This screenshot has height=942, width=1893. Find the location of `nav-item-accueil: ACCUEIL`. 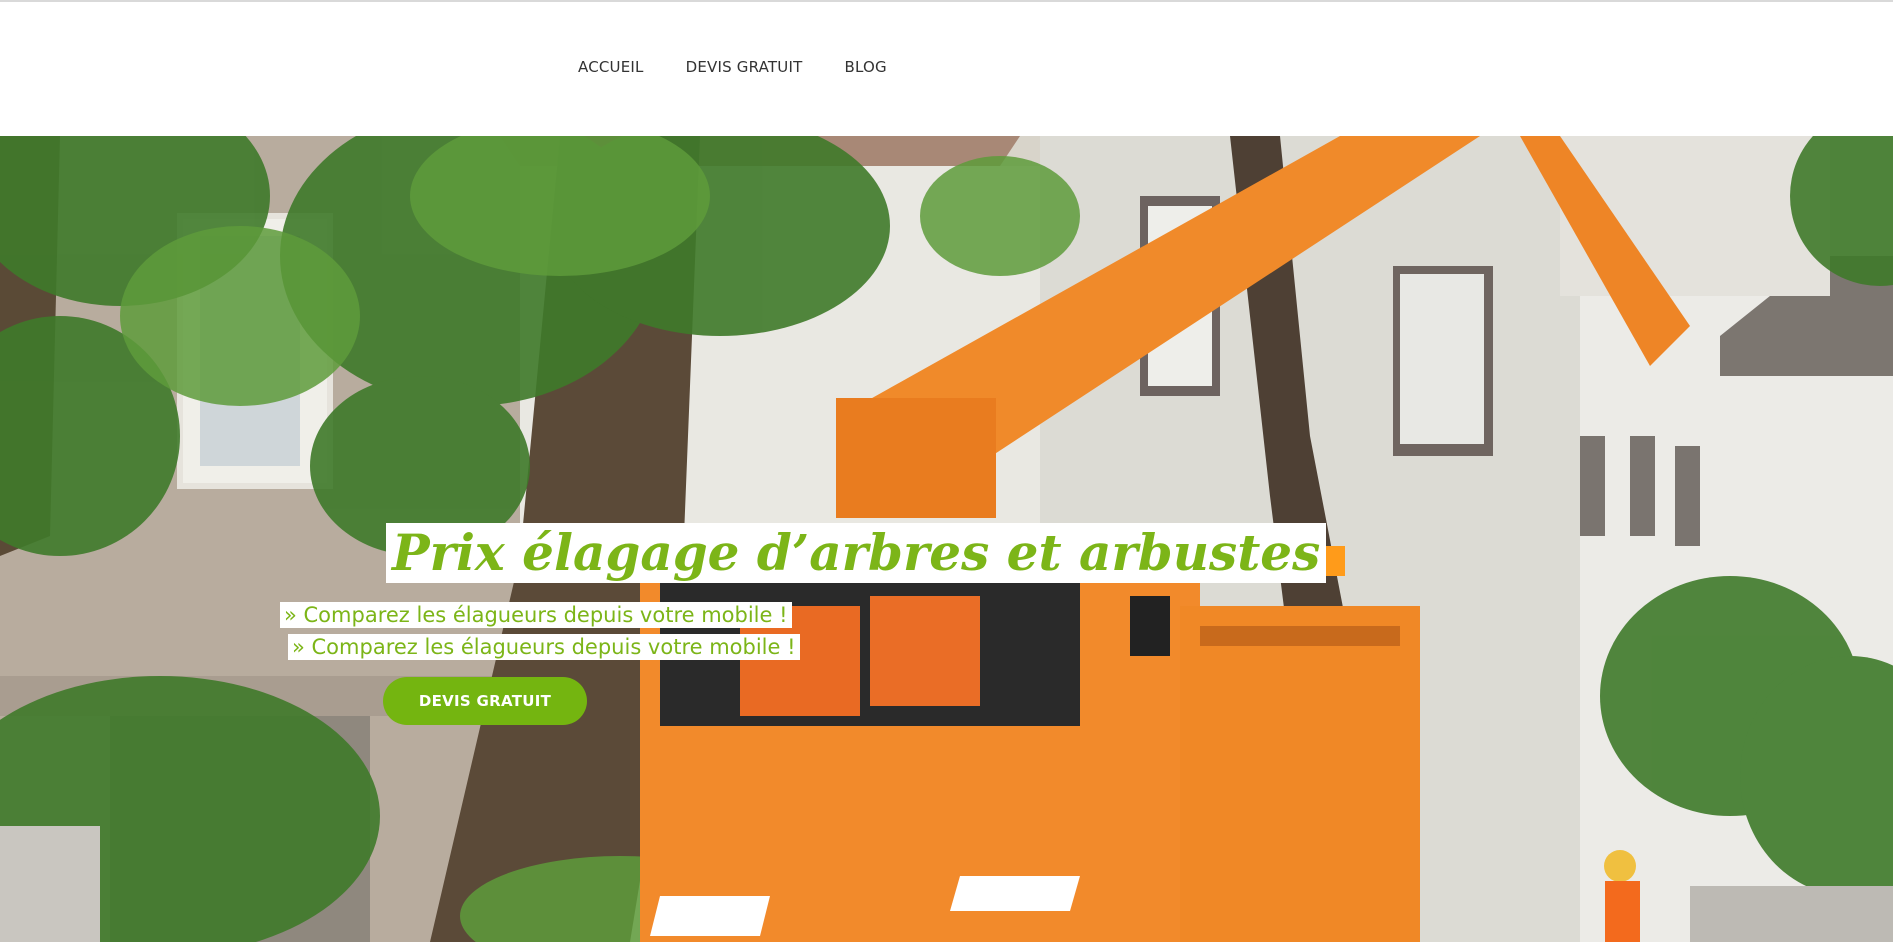

nav-item-accueil: ACCUEIL is located at coordinates (611, 67).